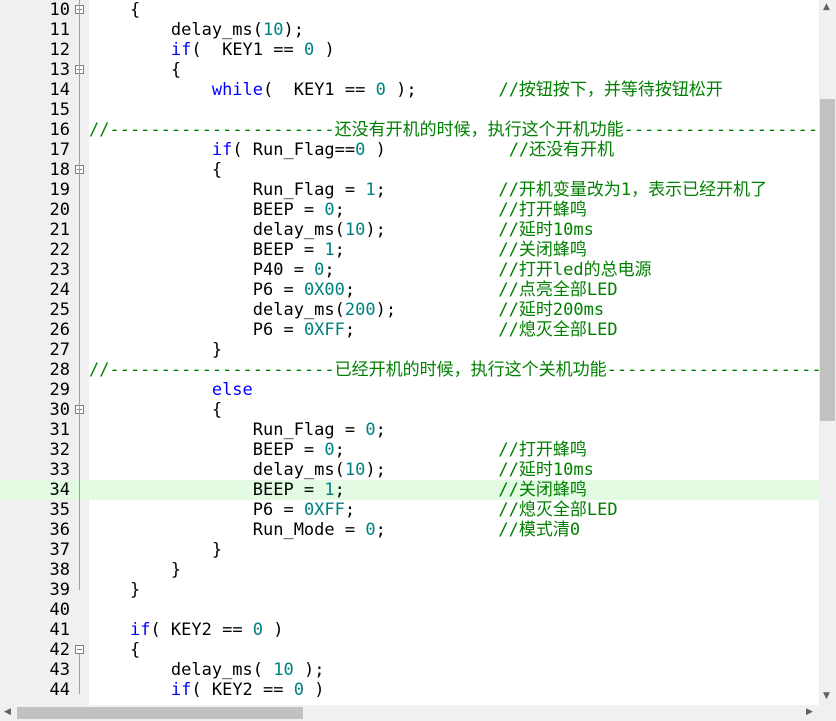 This screenshot has height=721, width=836. I want to click on code-line: 18 {, so click(409, 170).